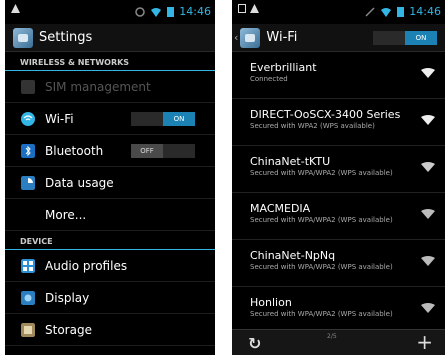  What do you see at coordinates (68, 329) in the screenshot?
I see `settings-item-label: Storage` at bounding box center [68, 329].